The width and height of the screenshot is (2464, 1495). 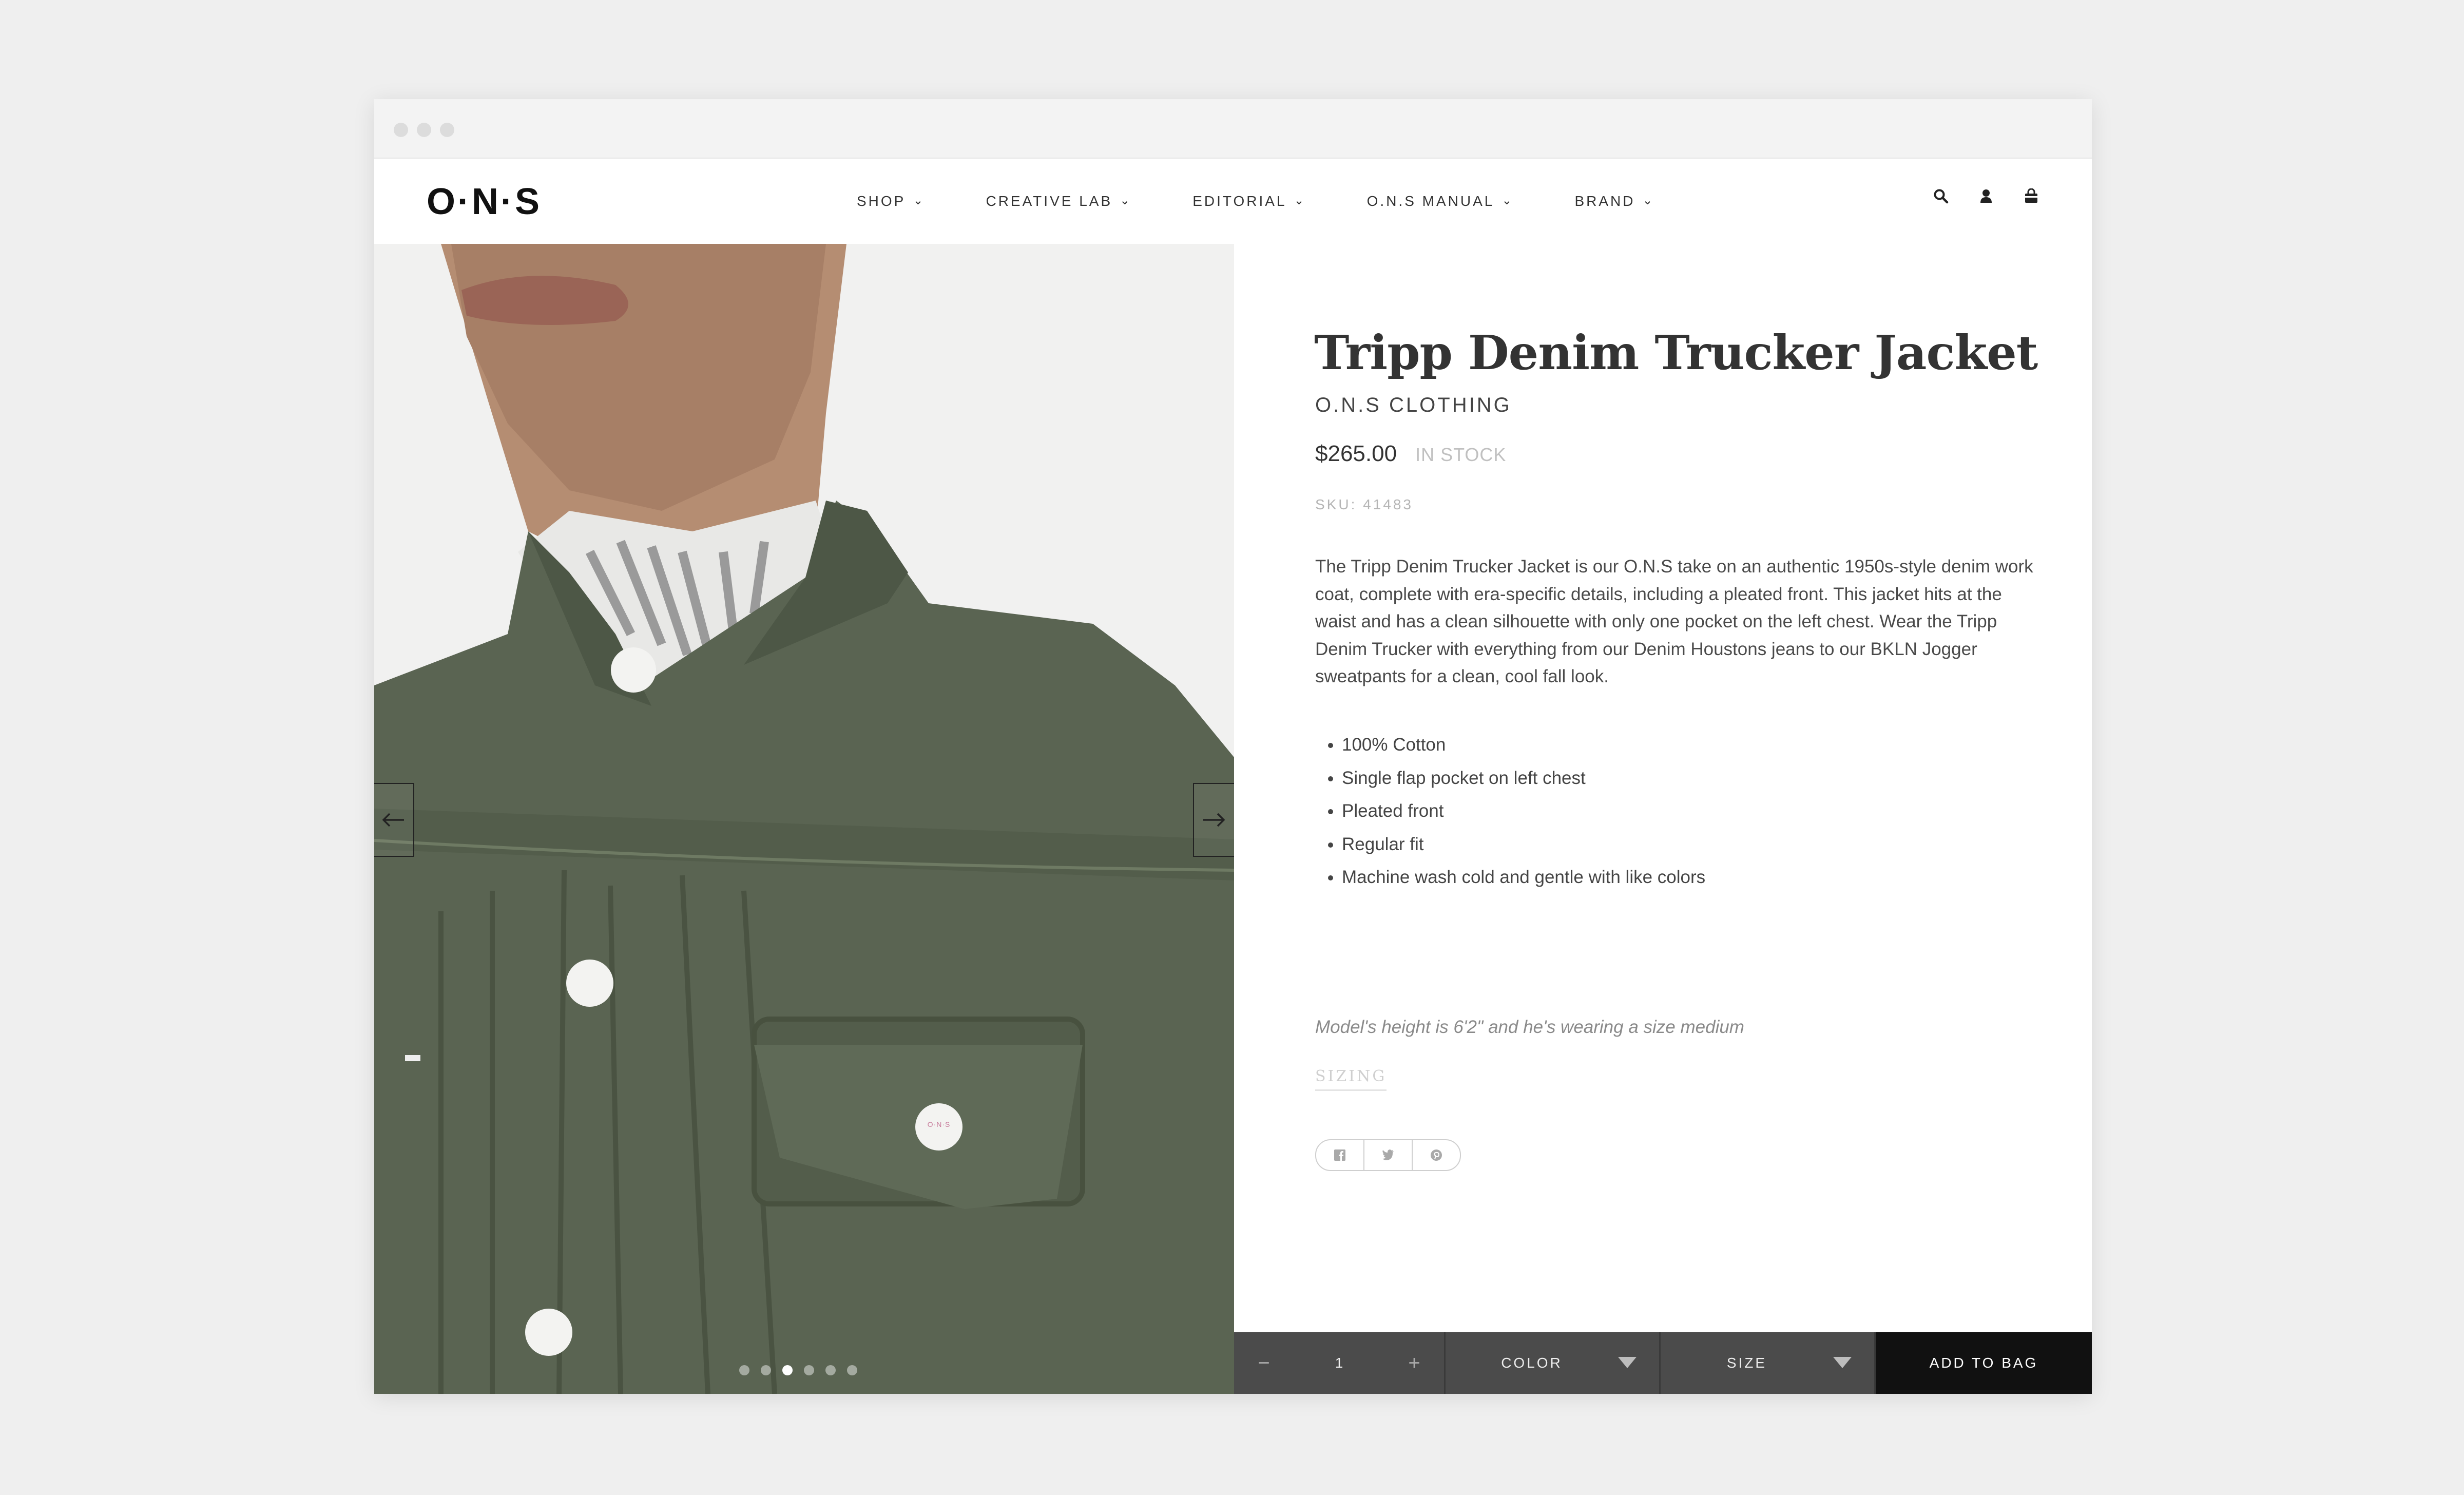 I want to click on site-logo: O·N·S, so click(x=484, y=201).